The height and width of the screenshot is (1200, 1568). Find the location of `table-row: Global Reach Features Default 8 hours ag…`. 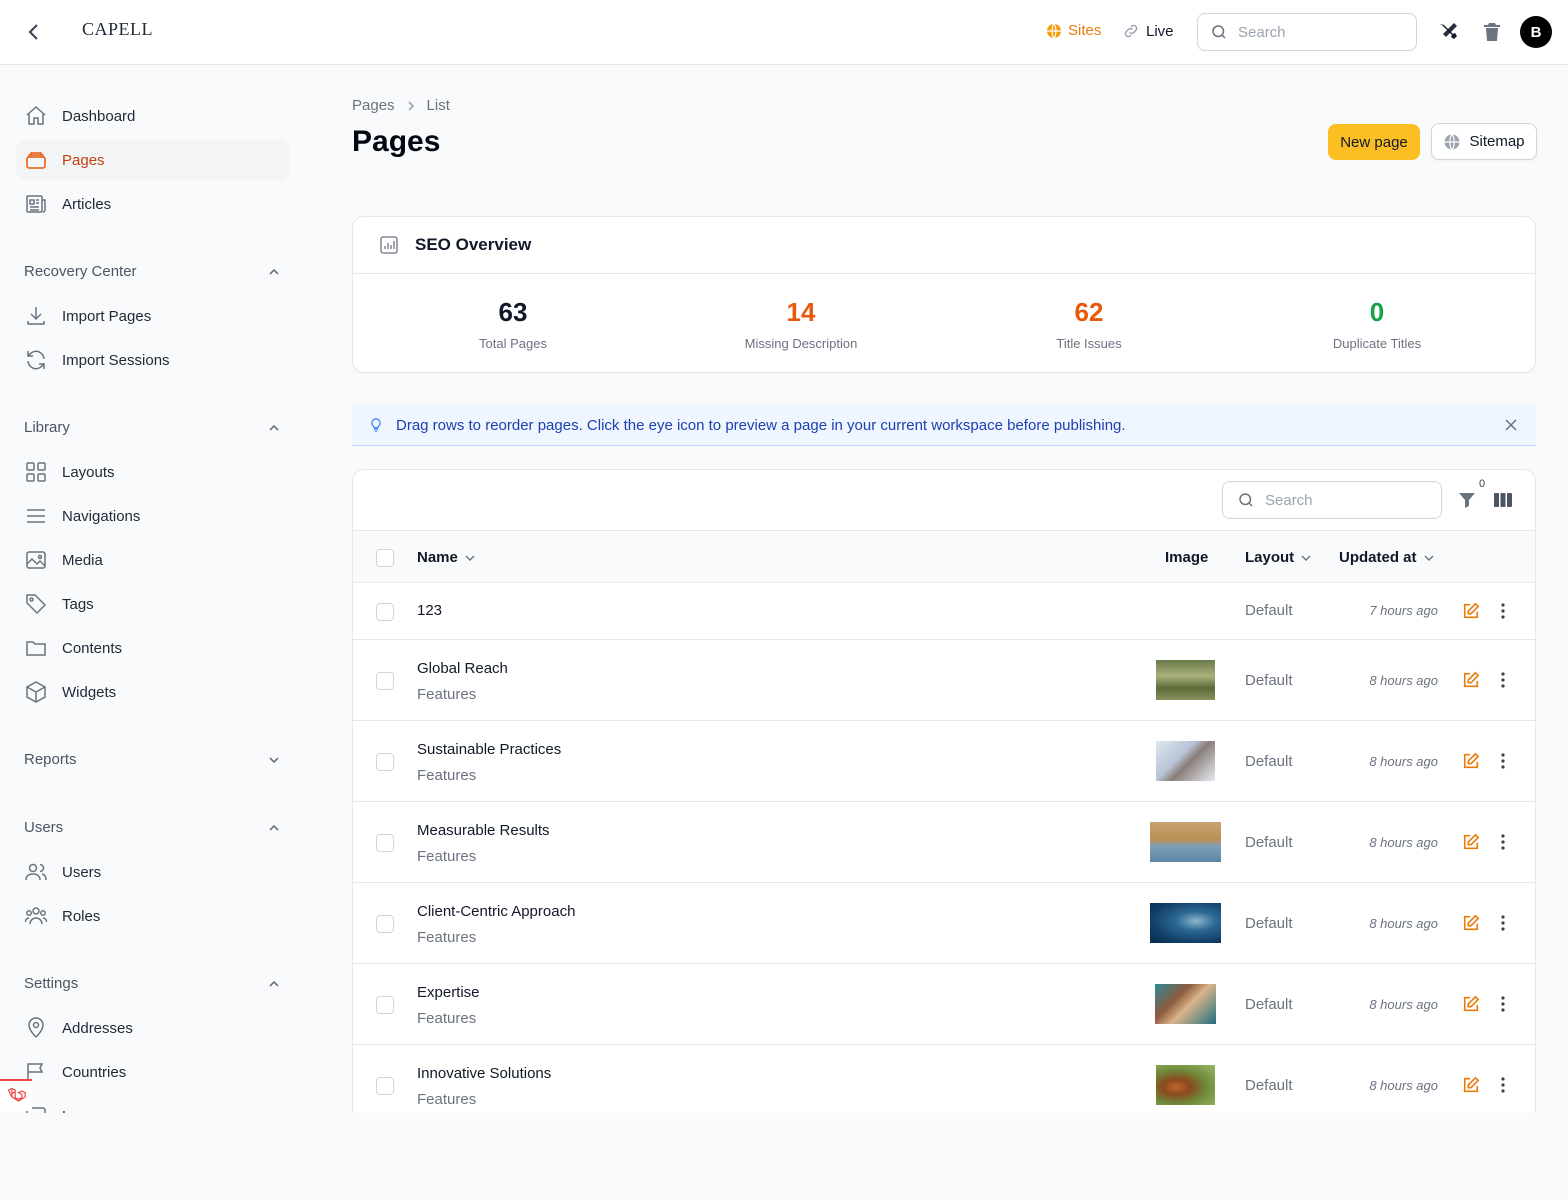

table-row: Global Reach Features Default 8 hours ag… is located at coordinates (944, 680).